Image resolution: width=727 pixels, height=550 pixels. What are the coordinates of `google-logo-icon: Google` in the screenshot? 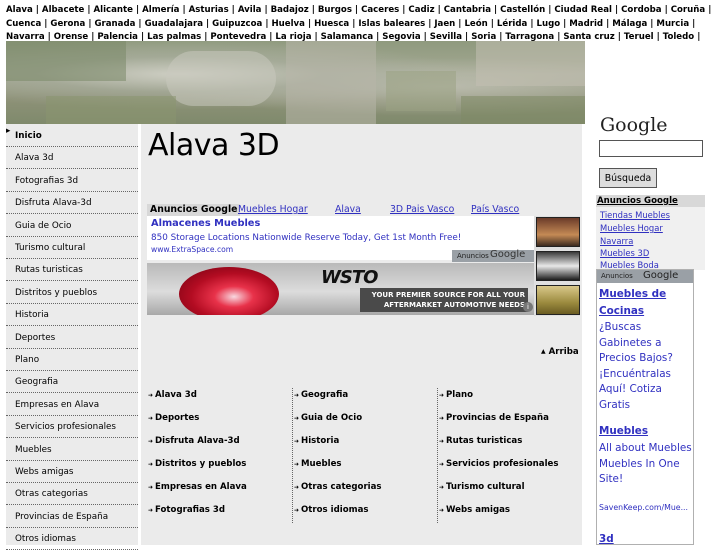 It's located at (634, 125).